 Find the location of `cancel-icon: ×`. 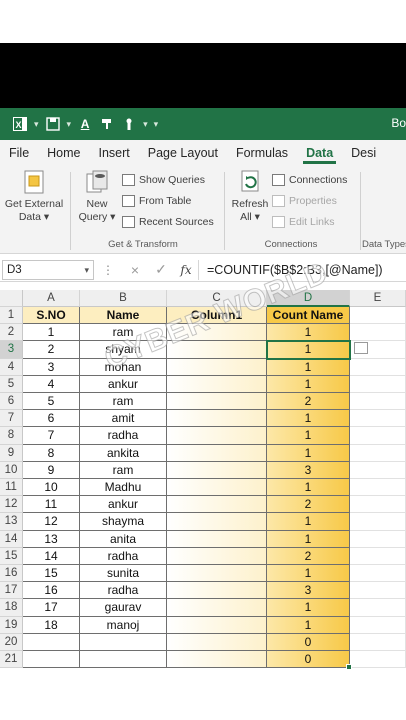

cancel-icon: × is located at coordinates (135, 270).